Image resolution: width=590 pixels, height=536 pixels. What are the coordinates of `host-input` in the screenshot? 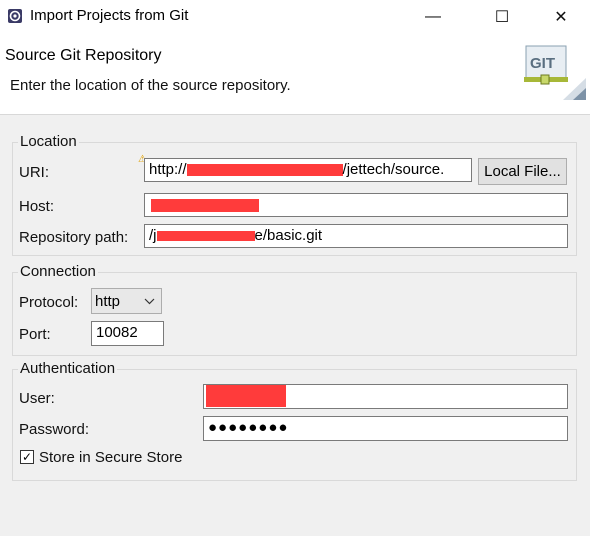 It's located at (356, 205).